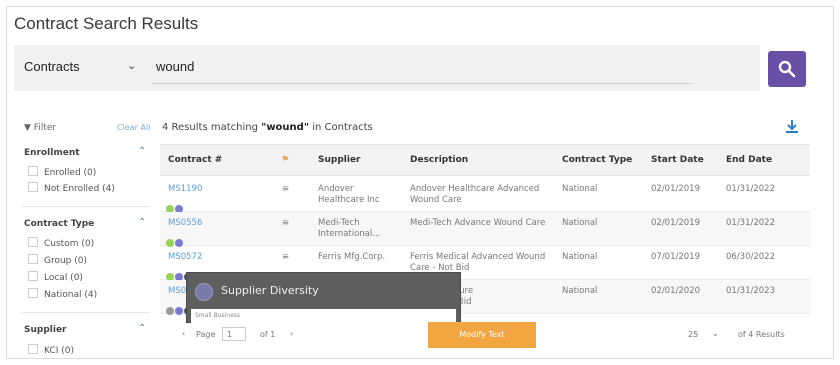  What do you see at coordinates (339, 160) in the screenshot?
I see `col-supplier: Supplier` at bounding box center [339, 160].